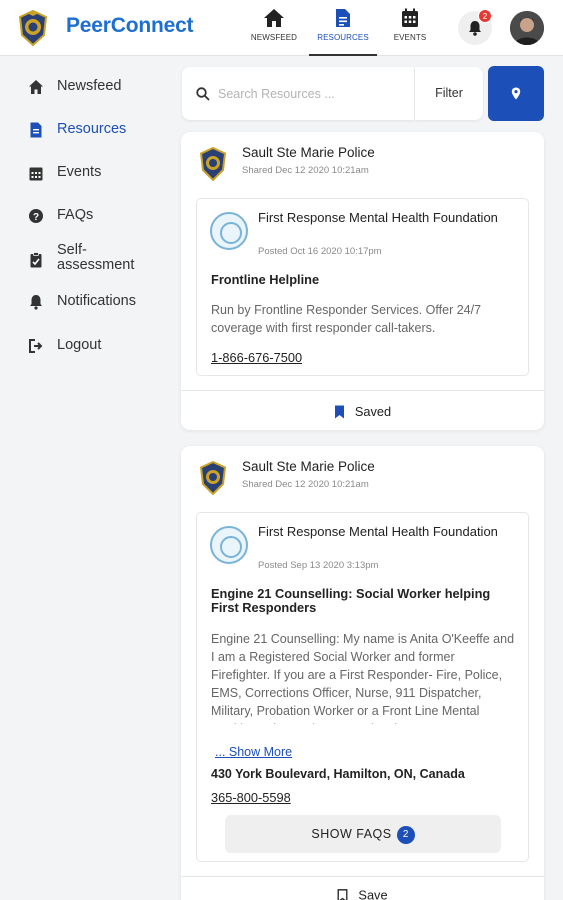 The image size is (563, 900). Describe the element at coordinates (265, 279) in the screenshot. I see `resource-title: Frontline Helpline` at that location.